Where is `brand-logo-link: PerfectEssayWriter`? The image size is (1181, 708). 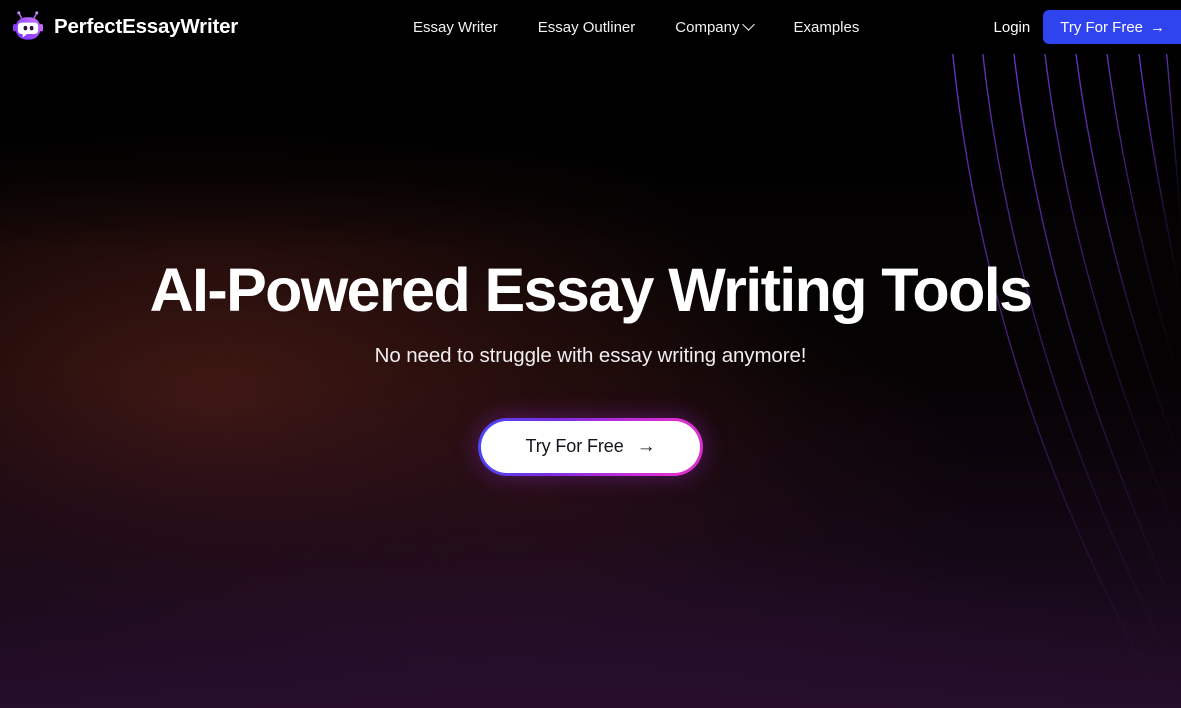 brand-logo-link: PerfectEssayWriter is located at coordinates (124, 27).